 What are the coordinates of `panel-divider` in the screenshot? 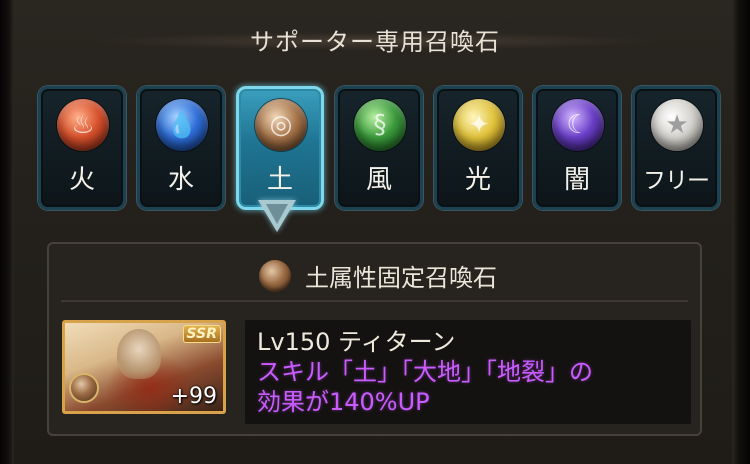 It's located at (374, 301).